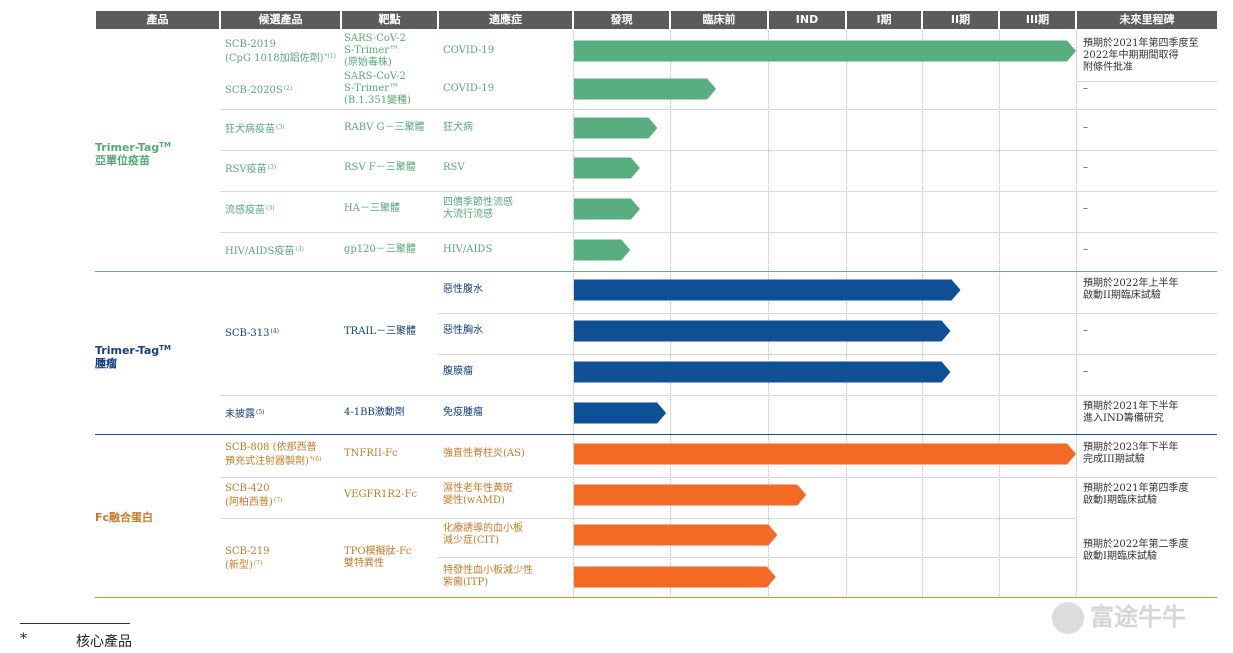 The image size is (1233, 653). Describe the element at coordinates (254, 495) in the screenshot. I see `candidate-cell: SCB-420 (阿柏西普)(7)` at that location.